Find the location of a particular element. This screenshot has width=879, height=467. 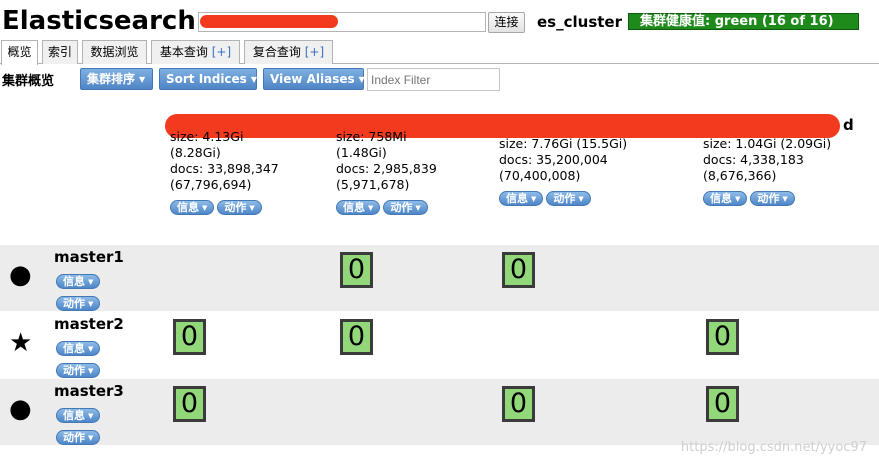

tab-compound-query: 复合查询 [+] is located at coordinates (288, 52).